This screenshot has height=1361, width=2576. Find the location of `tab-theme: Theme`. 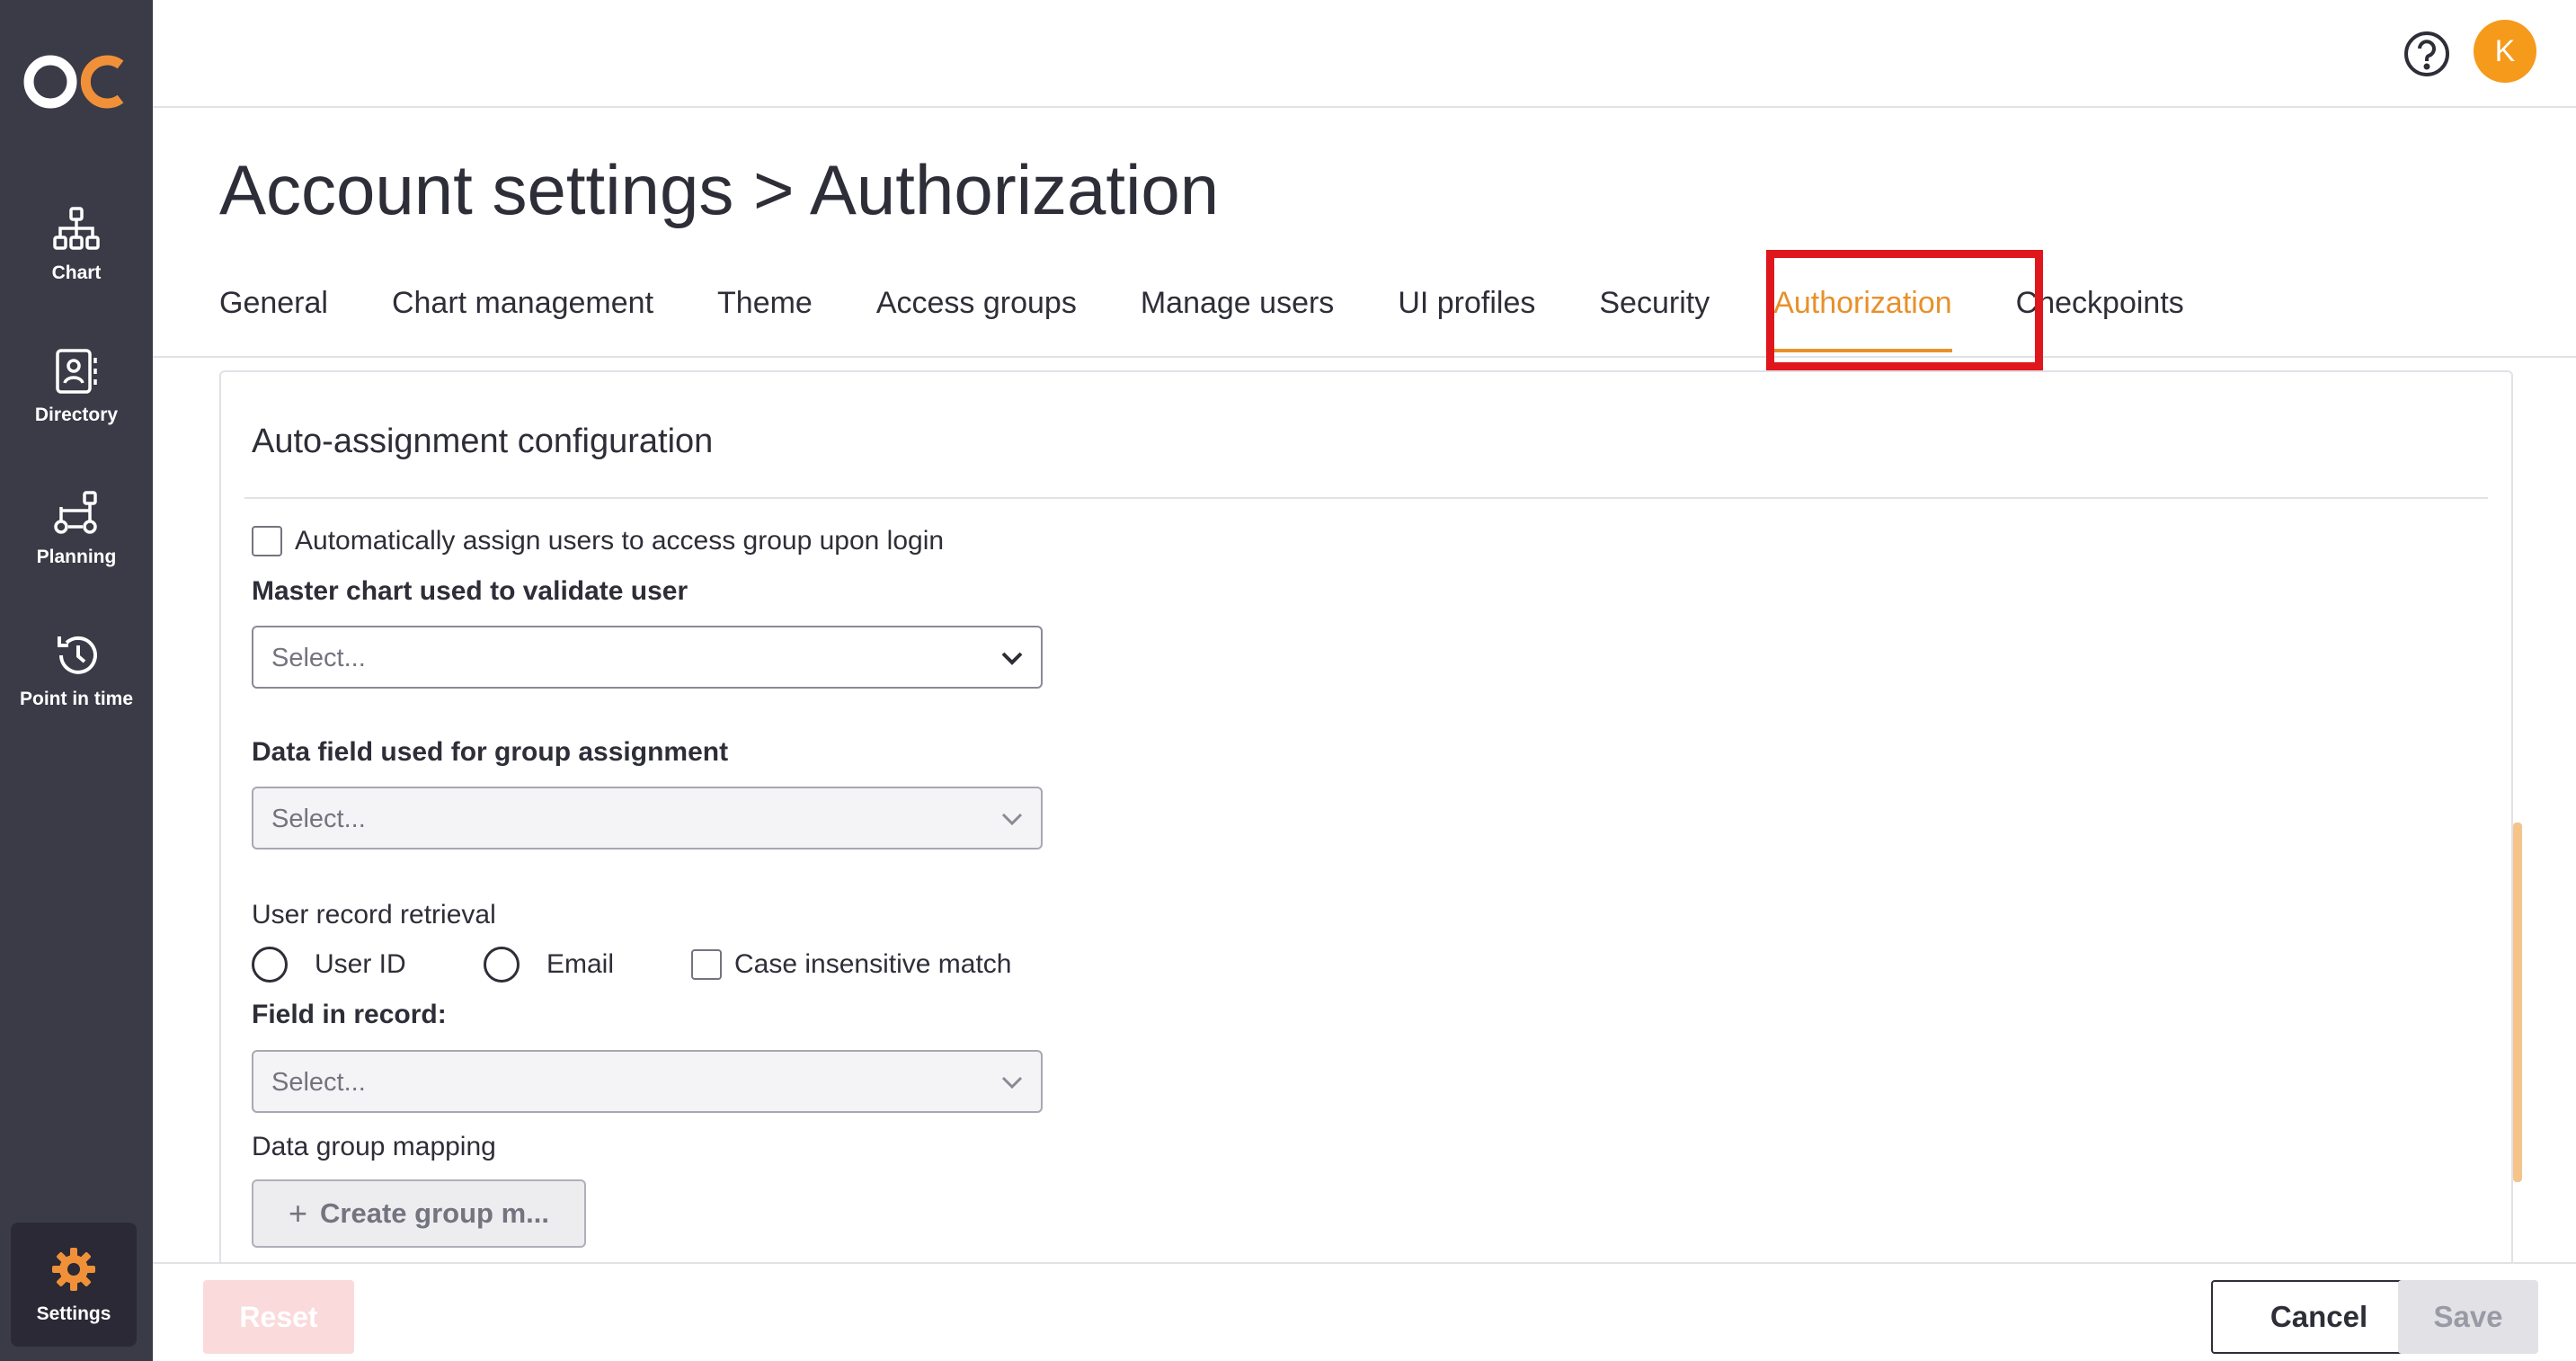

tab-theme: Theme is located at coordinates (765, 313).